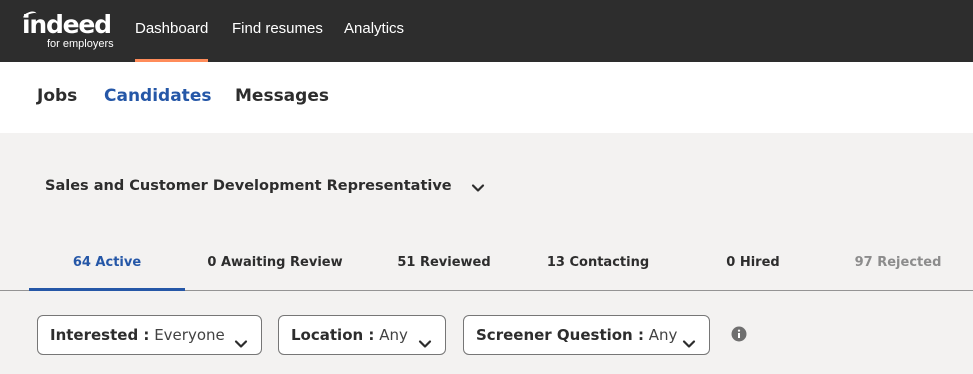  I want to click on indeed-logo: indeed for employers, so click(72, 30).